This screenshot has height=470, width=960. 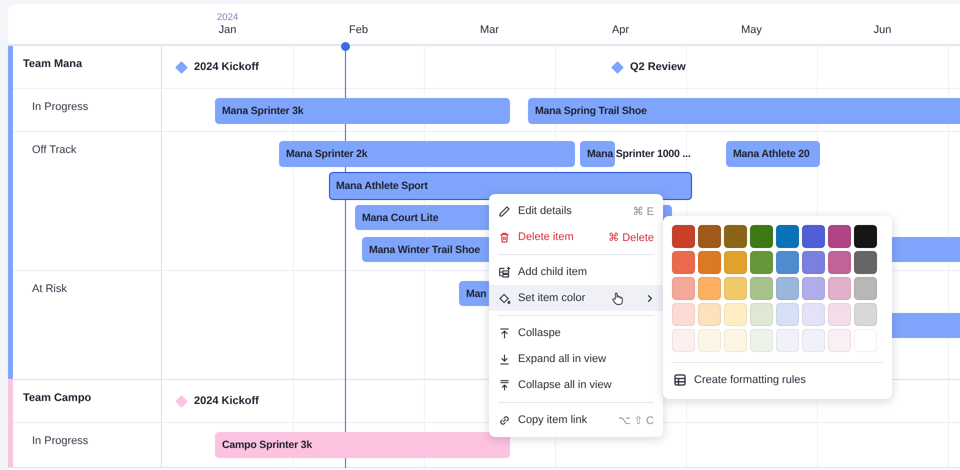 What do you see at coordinates (49, 289) in the screenshot?
I see `lane-name: At Risk` at bounding box center [49, 289].